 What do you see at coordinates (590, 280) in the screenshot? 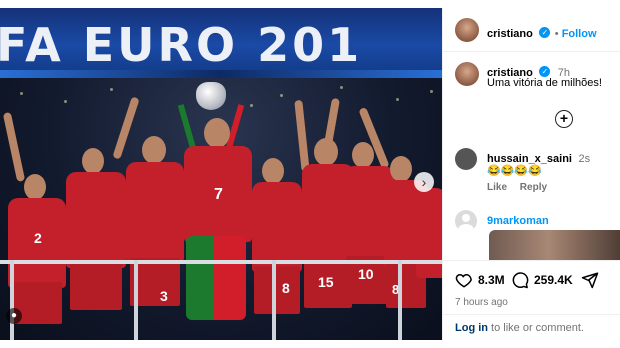
I see `share-icon` at bounding box center [590, 280].